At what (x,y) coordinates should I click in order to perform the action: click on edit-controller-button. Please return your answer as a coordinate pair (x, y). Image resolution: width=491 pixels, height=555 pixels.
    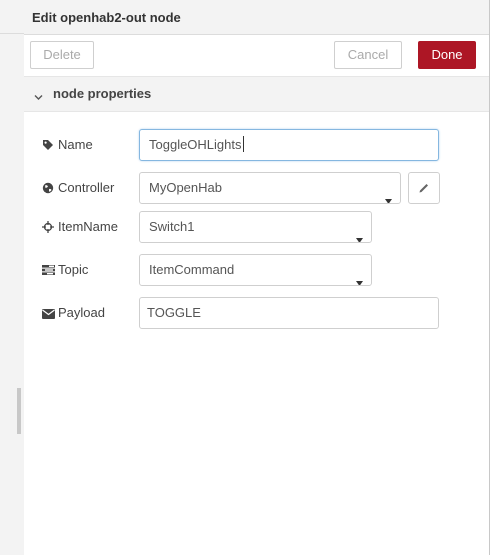
    Looking at the image, I should click on (424, 188).